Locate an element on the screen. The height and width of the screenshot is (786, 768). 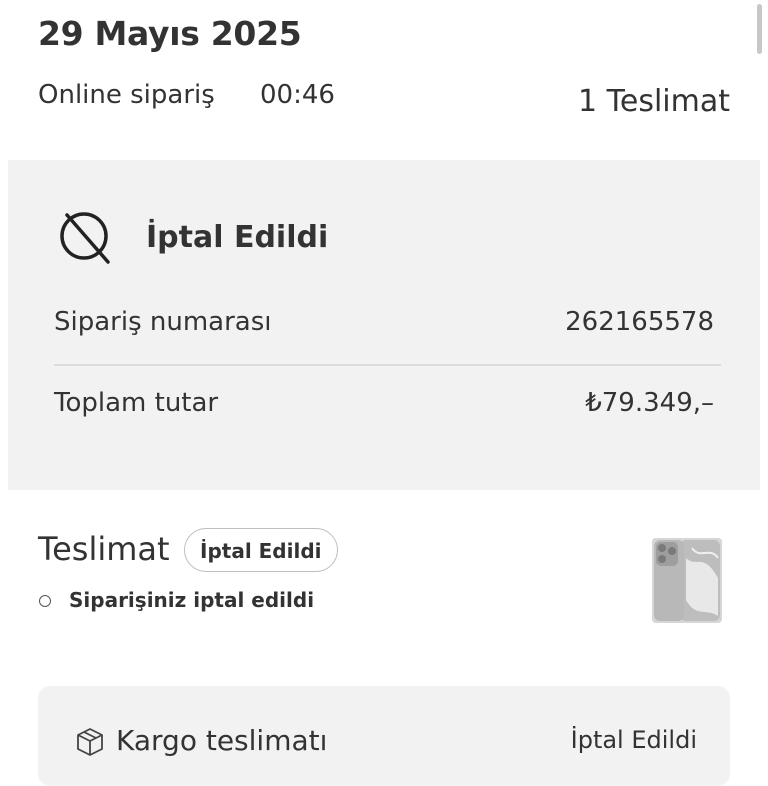
cargo-card: Kargo teslimatı İptal Edildi is located at coordinates (384, 736).